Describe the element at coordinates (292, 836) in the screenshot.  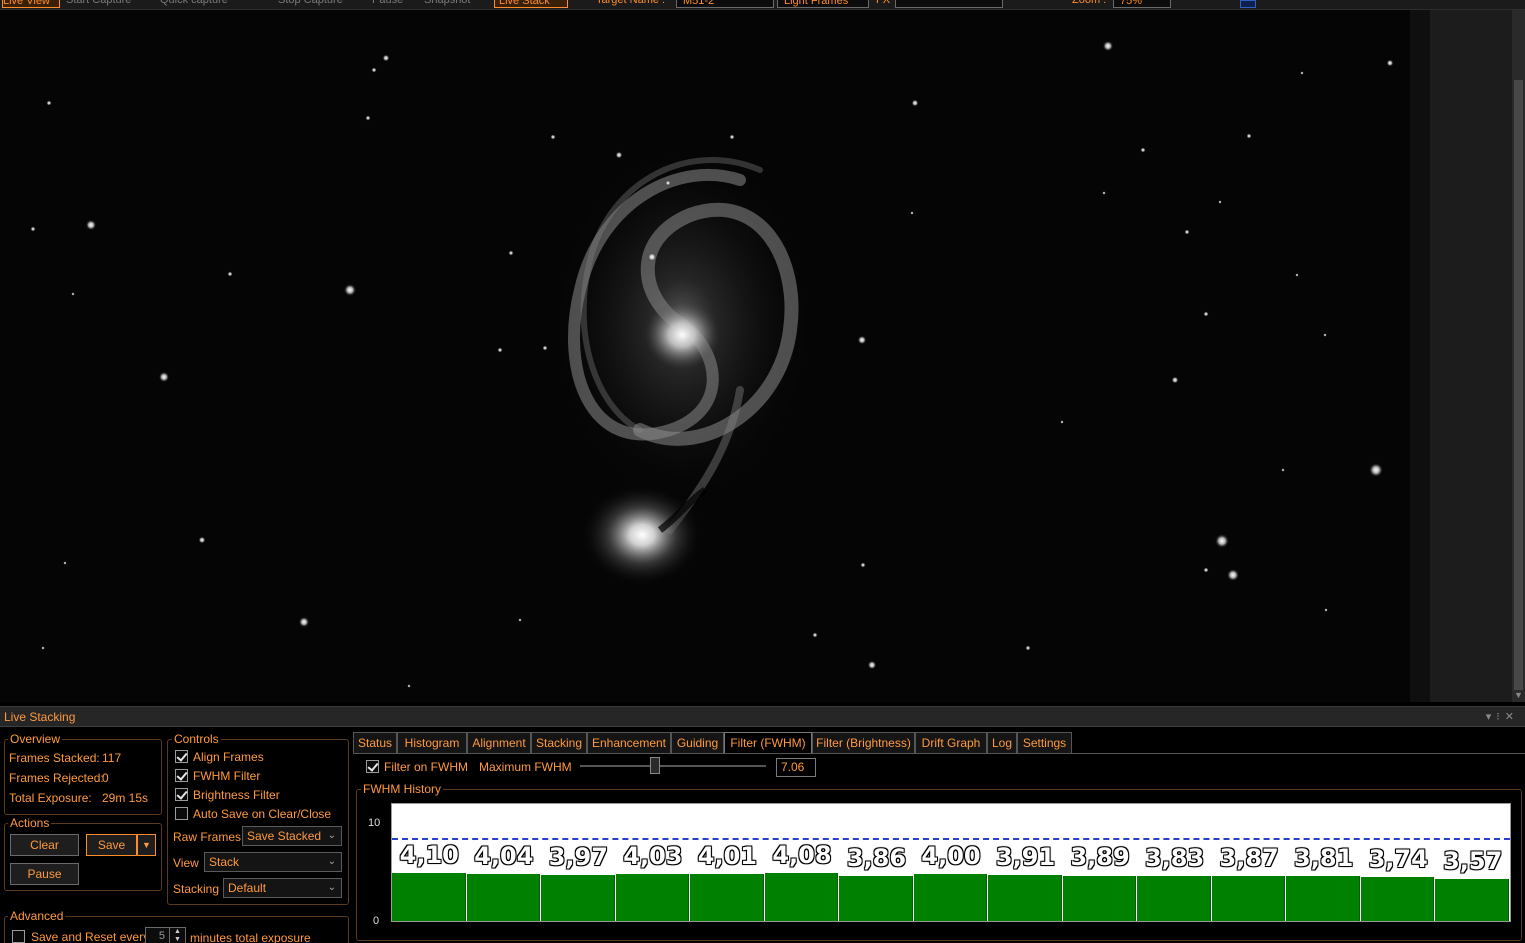
I see `raw-frames-select: Save Stacked ⌄` at that location.